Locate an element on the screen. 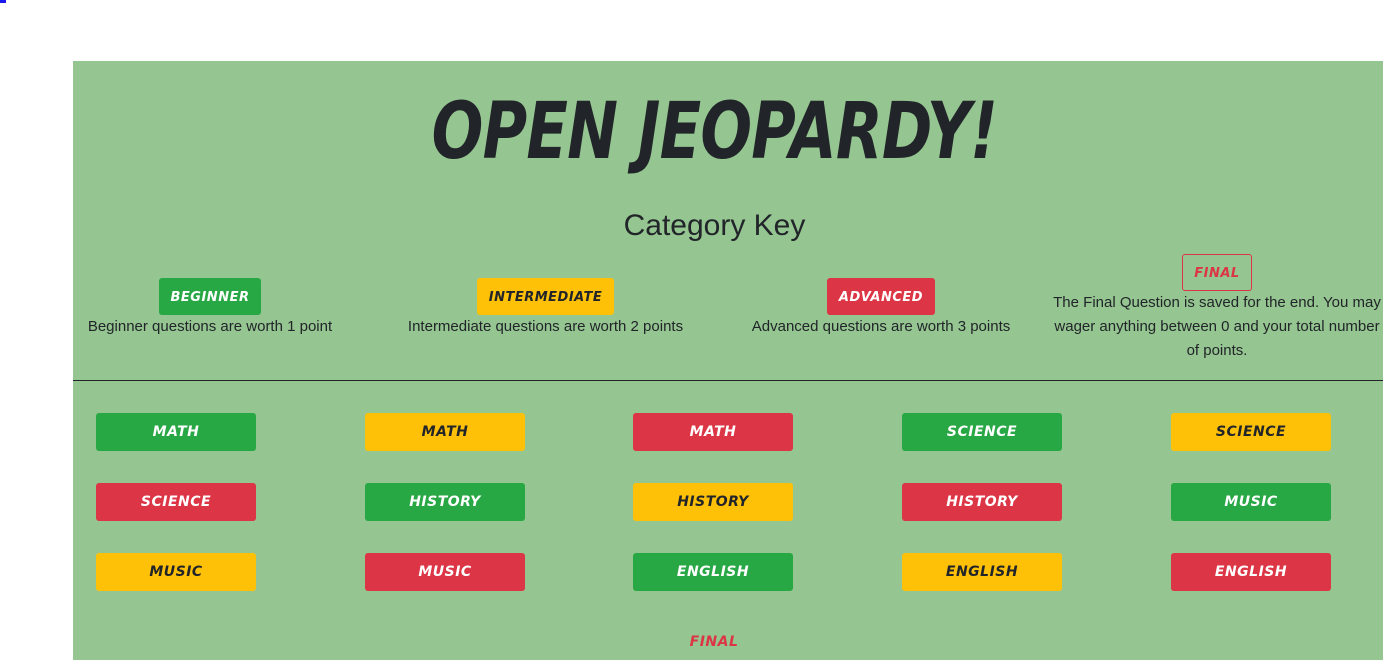 The width and height of the screenshot is (1383, 660). category-button-history-green: History is located at coordinates (445, 502).